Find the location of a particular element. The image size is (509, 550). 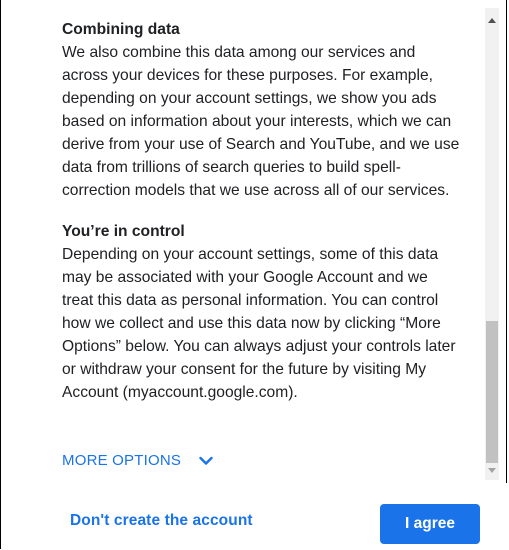

more-options-label: MORE OPTIONS is located at coordinates (122, 460).